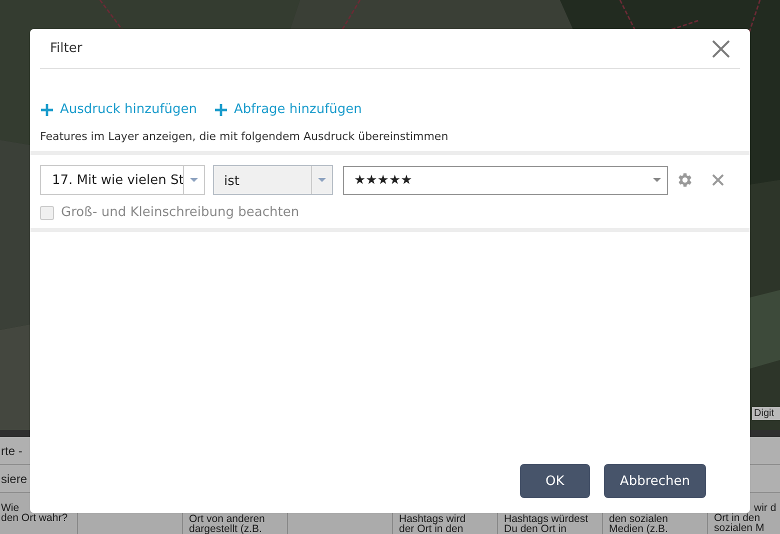 Image resolution: width=780 pixels, height=534 pixels. What do you see at coordinates (535, 529) in the screenshot?
I see `cell-text: Du den Ort in` at bounding box center [535, 529].